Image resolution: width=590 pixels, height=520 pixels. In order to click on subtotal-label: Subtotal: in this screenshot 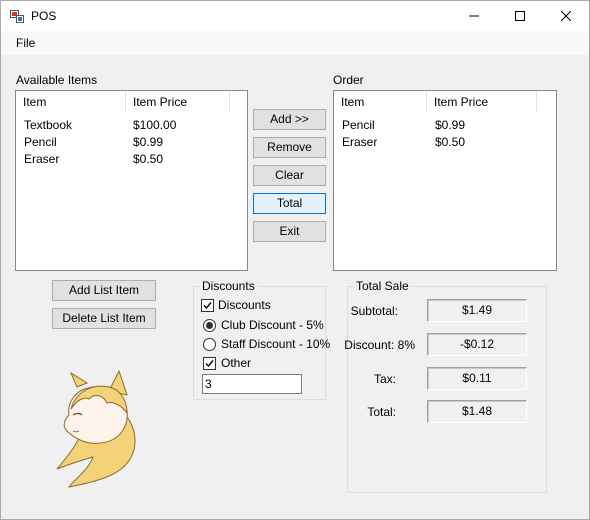, I will do `click(374, 311)`.